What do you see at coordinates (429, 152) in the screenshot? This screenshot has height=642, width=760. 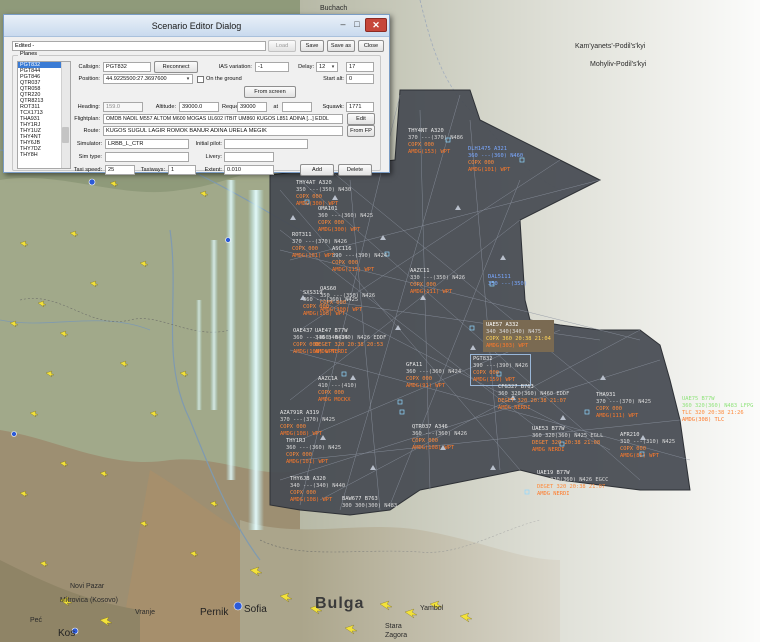 I see `radar-tag-line: AMDG(153) WPT` at bounding box center [429, 152].